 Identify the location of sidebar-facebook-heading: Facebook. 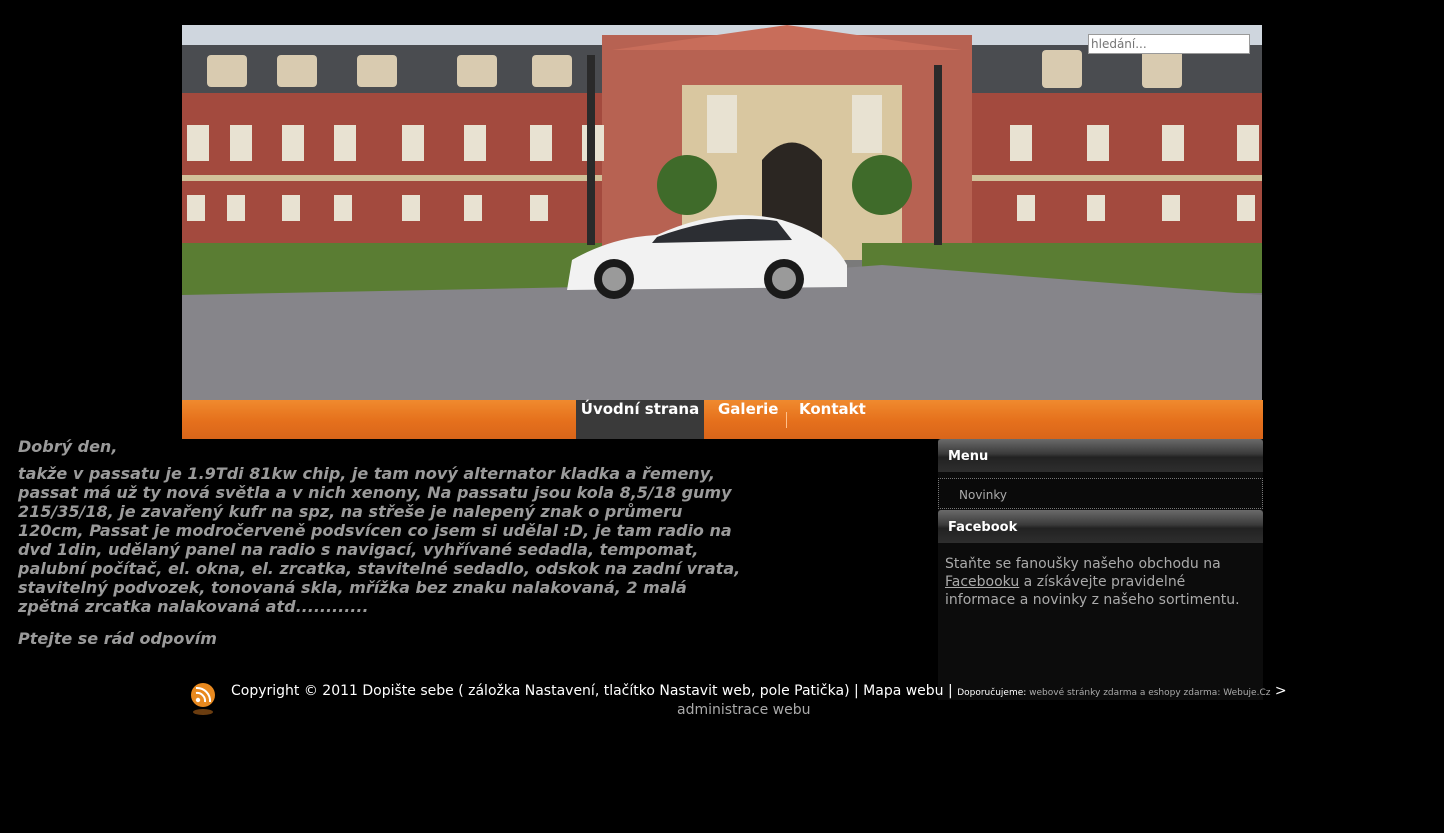
(1100, 526).